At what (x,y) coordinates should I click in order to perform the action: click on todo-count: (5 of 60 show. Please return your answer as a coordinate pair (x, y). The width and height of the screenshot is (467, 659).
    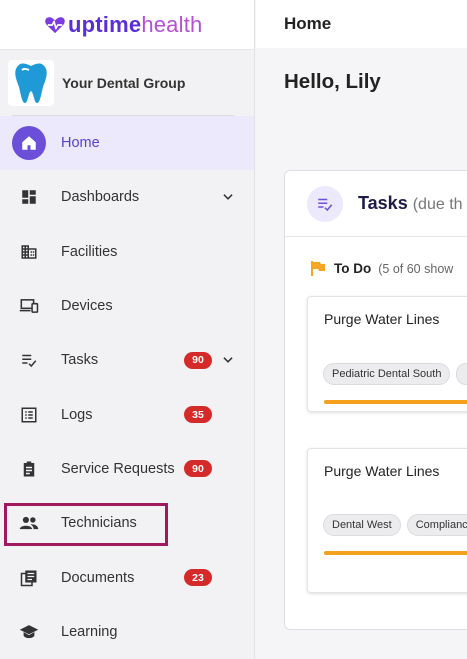
    Looking at the image, I should click on (416, 268).